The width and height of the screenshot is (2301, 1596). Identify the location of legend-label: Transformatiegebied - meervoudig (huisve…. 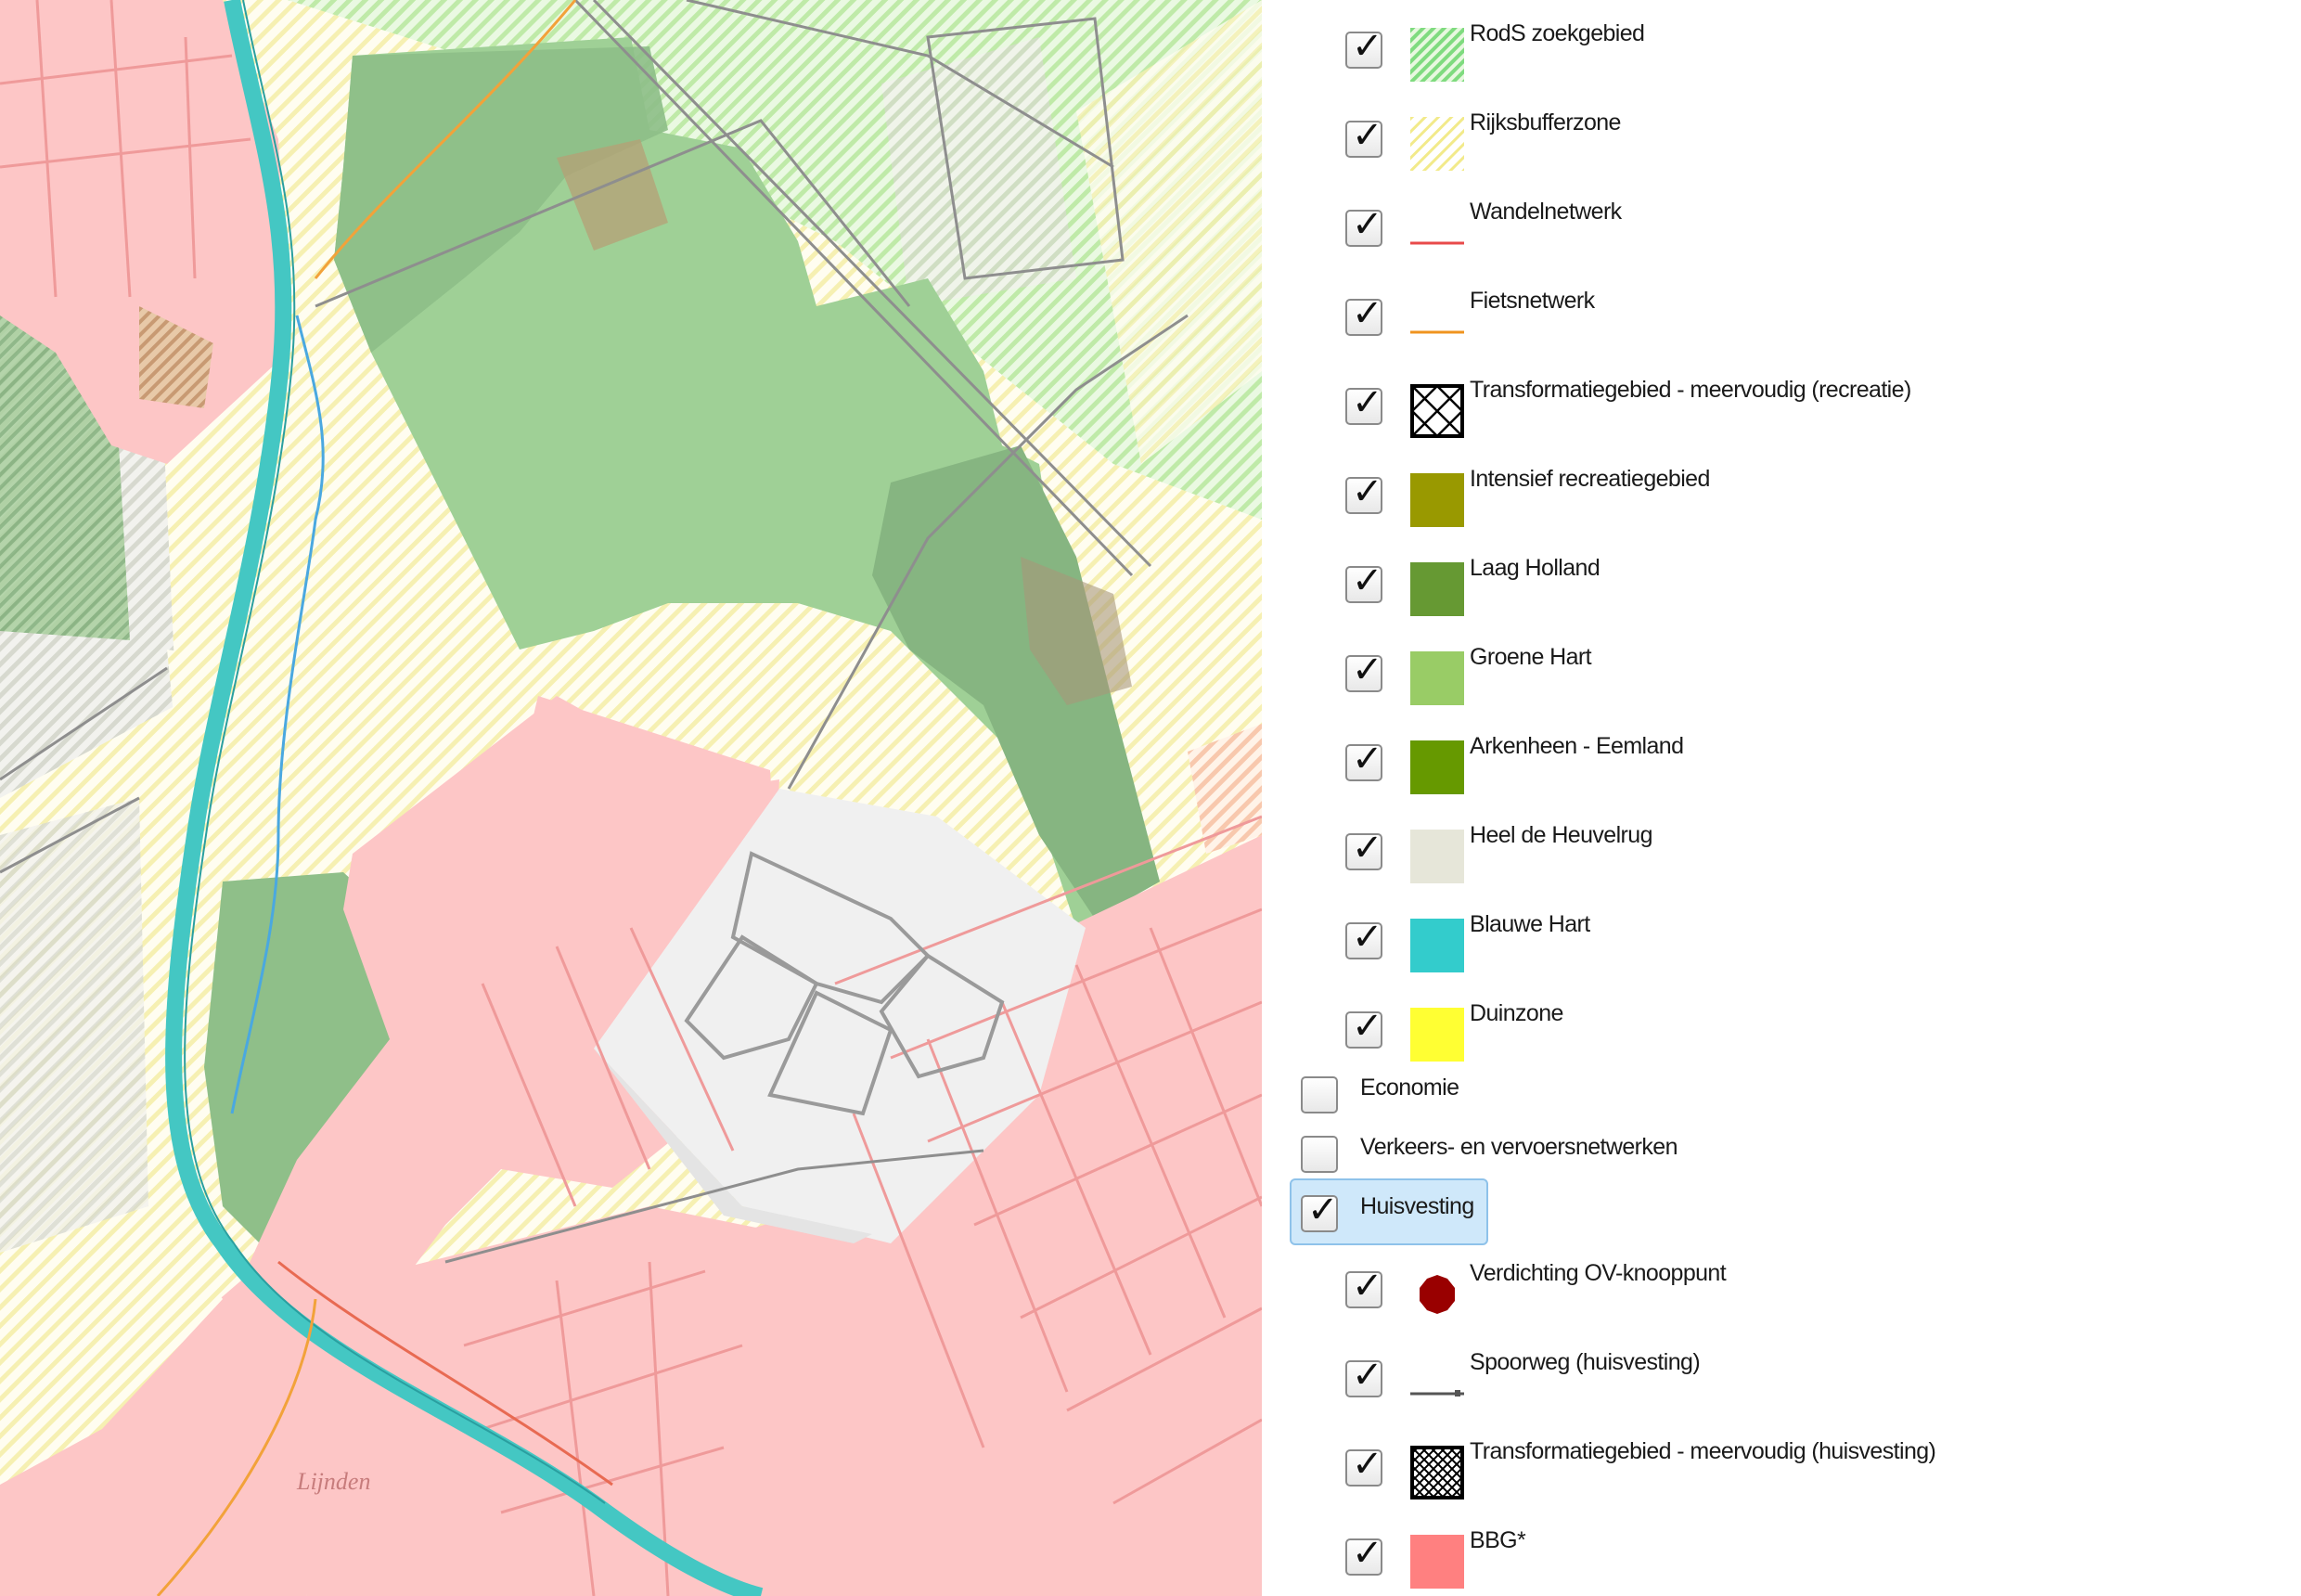
(1703, 1451).